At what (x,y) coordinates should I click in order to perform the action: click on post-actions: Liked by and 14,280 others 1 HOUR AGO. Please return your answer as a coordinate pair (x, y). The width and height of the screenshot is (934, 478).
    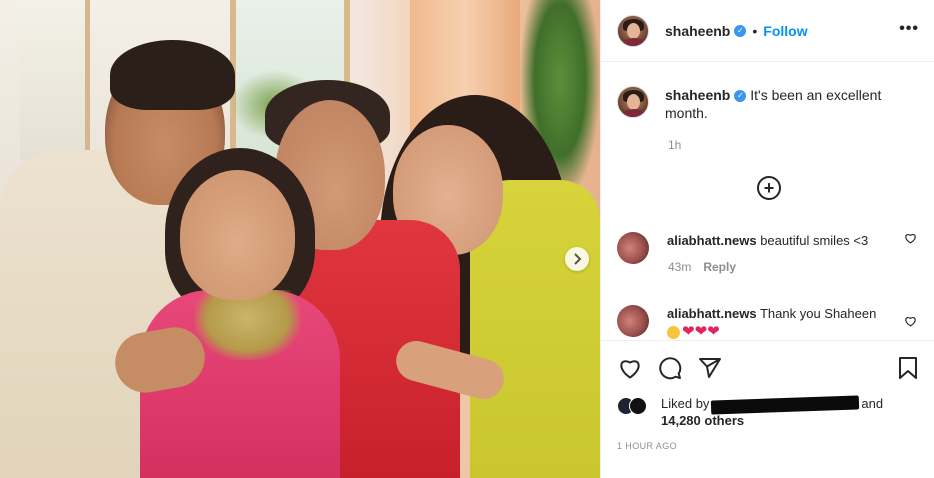
    Looking at the image, I should click on (767, 405).